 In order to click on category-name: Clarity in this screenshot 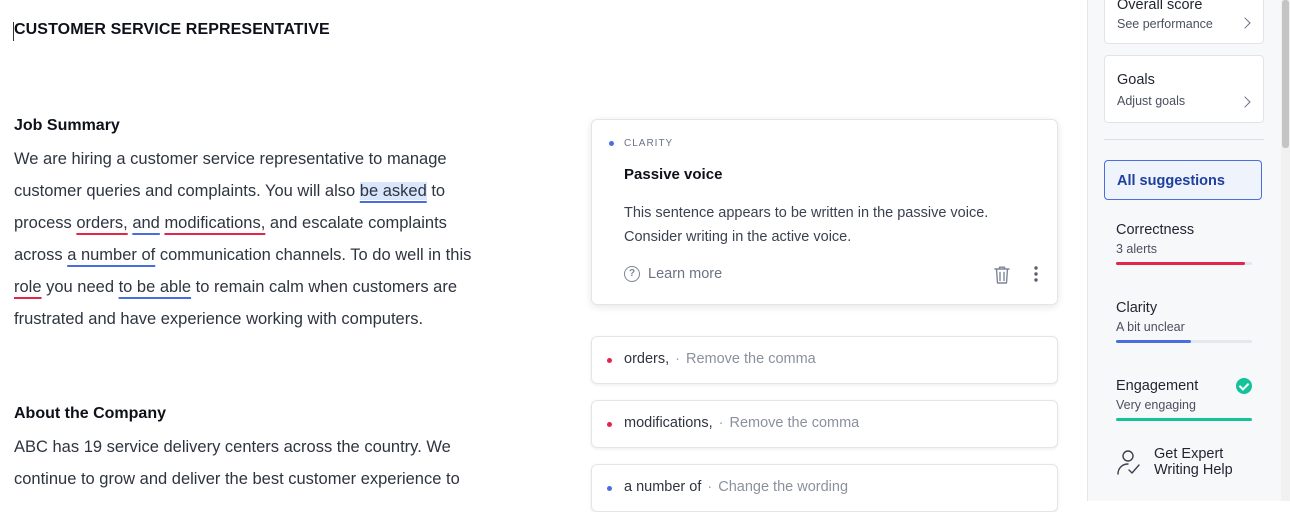, I will do `click(1137, 308)`.